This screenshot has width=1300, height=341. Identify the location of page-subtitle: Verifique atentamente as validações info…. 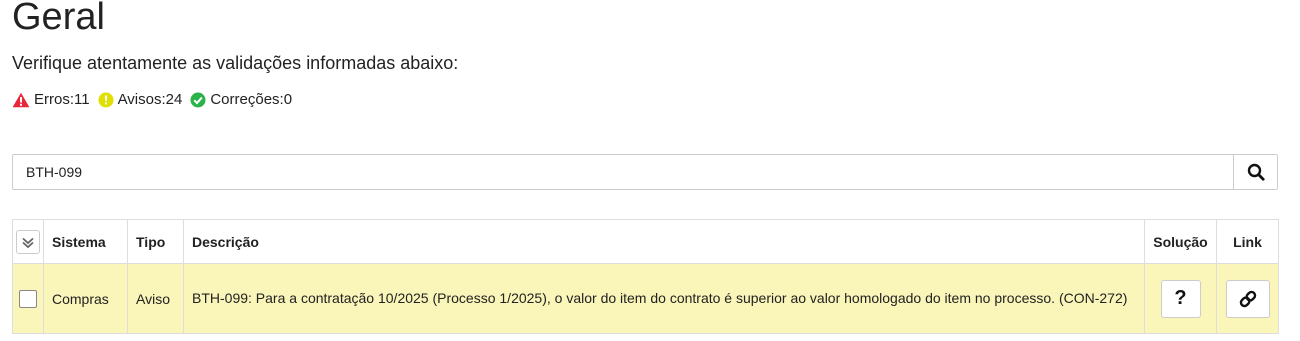
(235, 63).